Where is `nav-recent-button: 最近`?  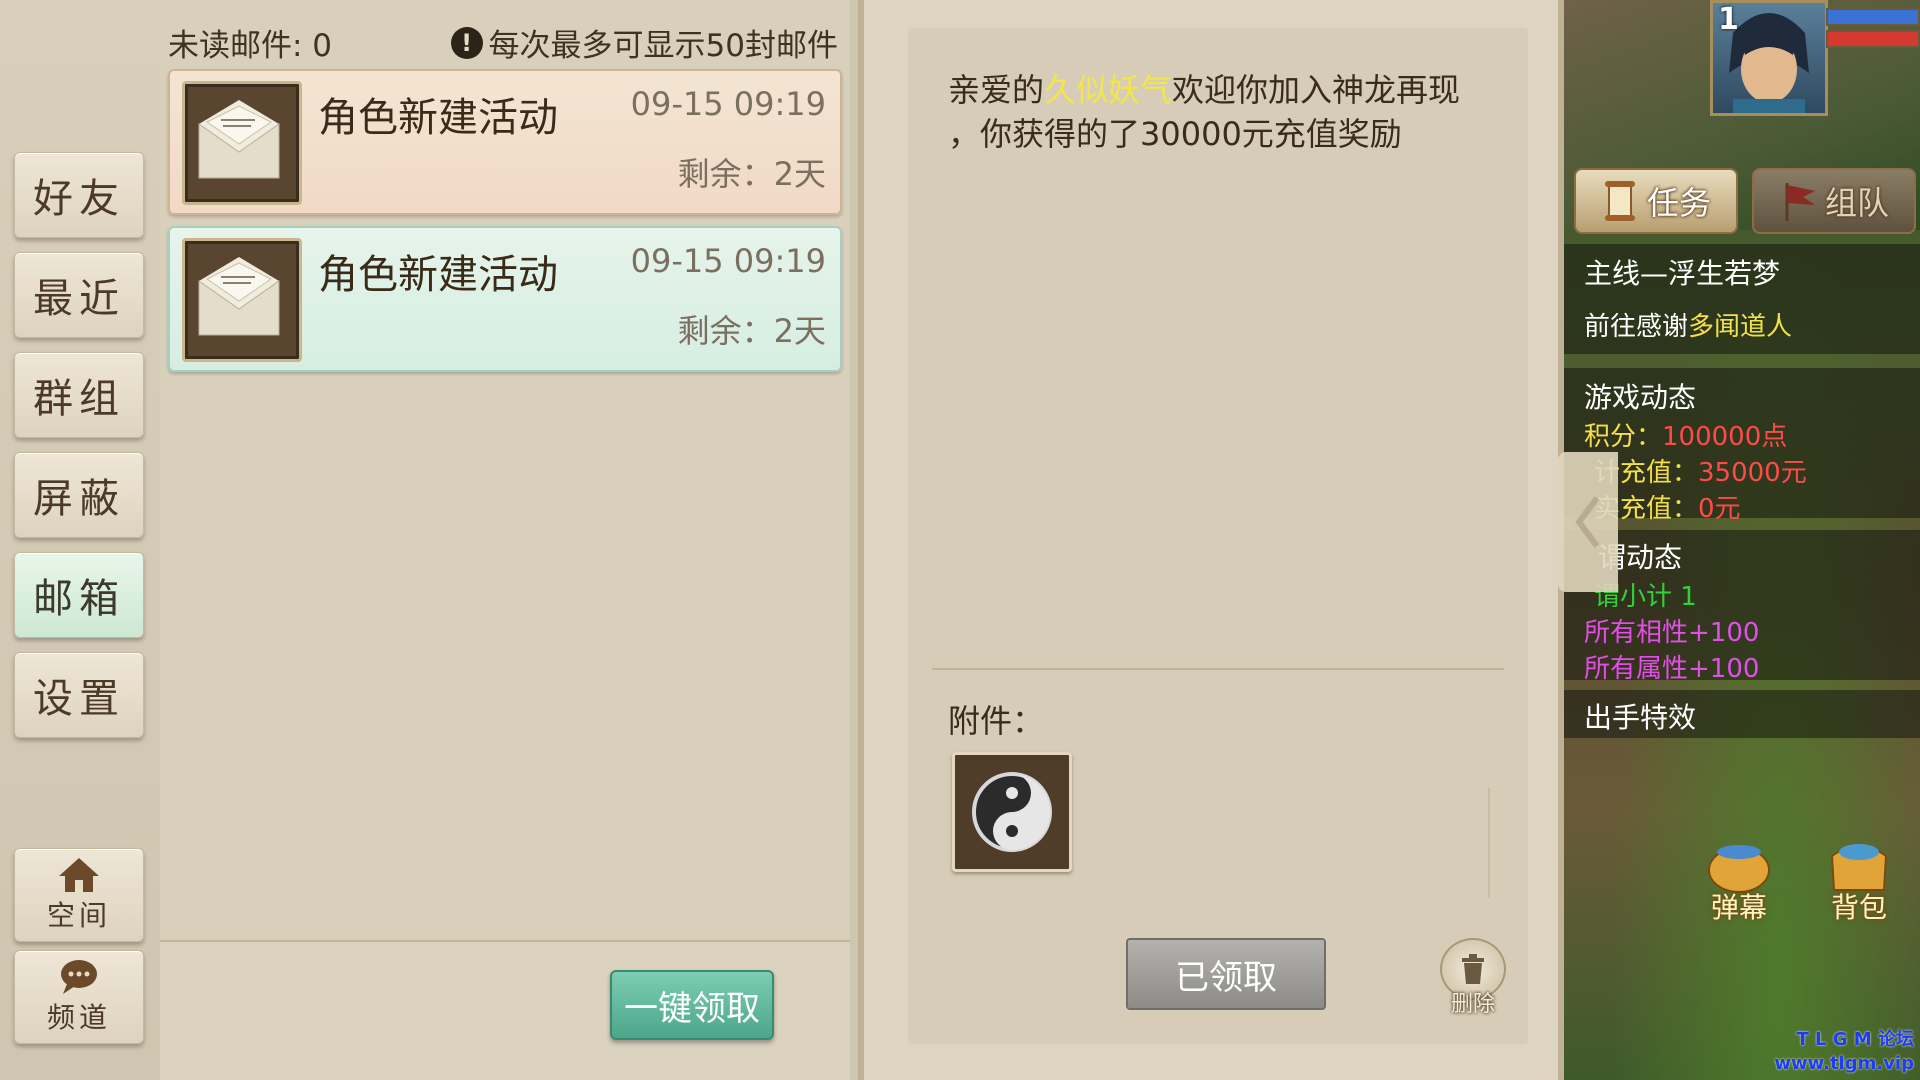 nav-recent-button: 最近 is located at coordinates (79, 295).